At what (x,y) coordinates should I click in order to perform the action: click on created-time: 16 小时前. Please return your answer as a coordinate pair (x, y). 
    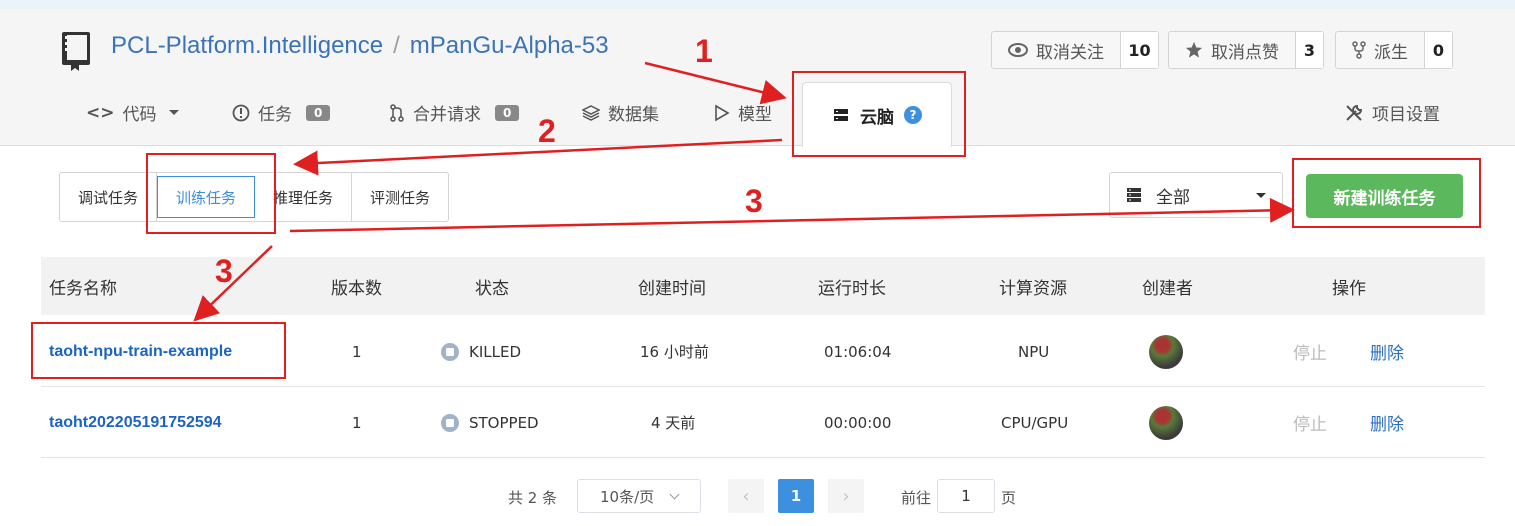
    Looking at the image, I should click on (674, 352).